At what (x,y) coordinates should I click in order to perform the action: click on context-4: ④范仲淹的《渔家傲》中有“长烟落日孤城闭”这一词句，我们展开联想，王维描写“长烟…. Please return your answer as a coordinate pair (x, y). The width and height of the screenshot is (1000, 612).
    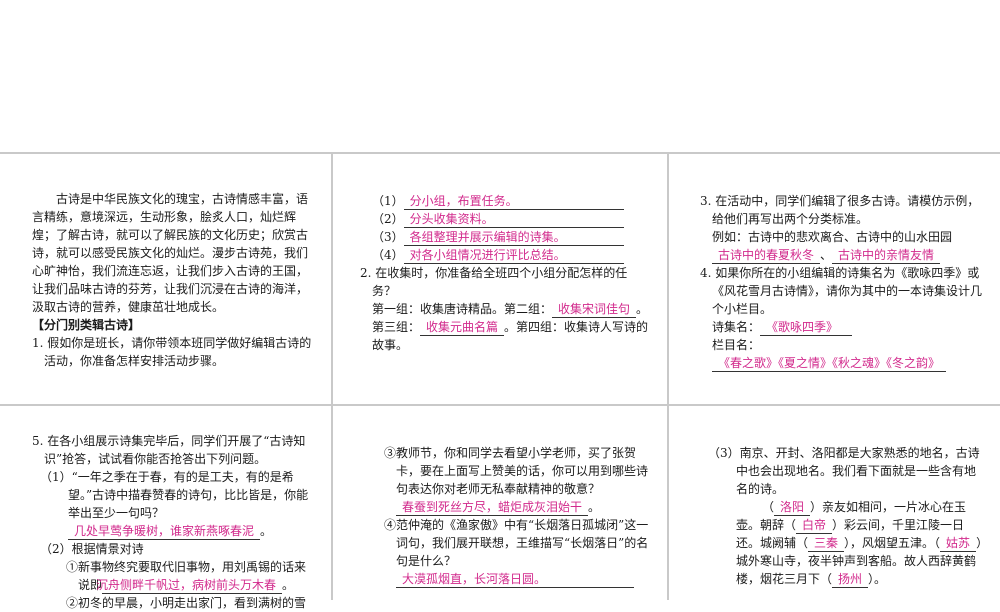
    Looking at the image, I should click on (516, 543).